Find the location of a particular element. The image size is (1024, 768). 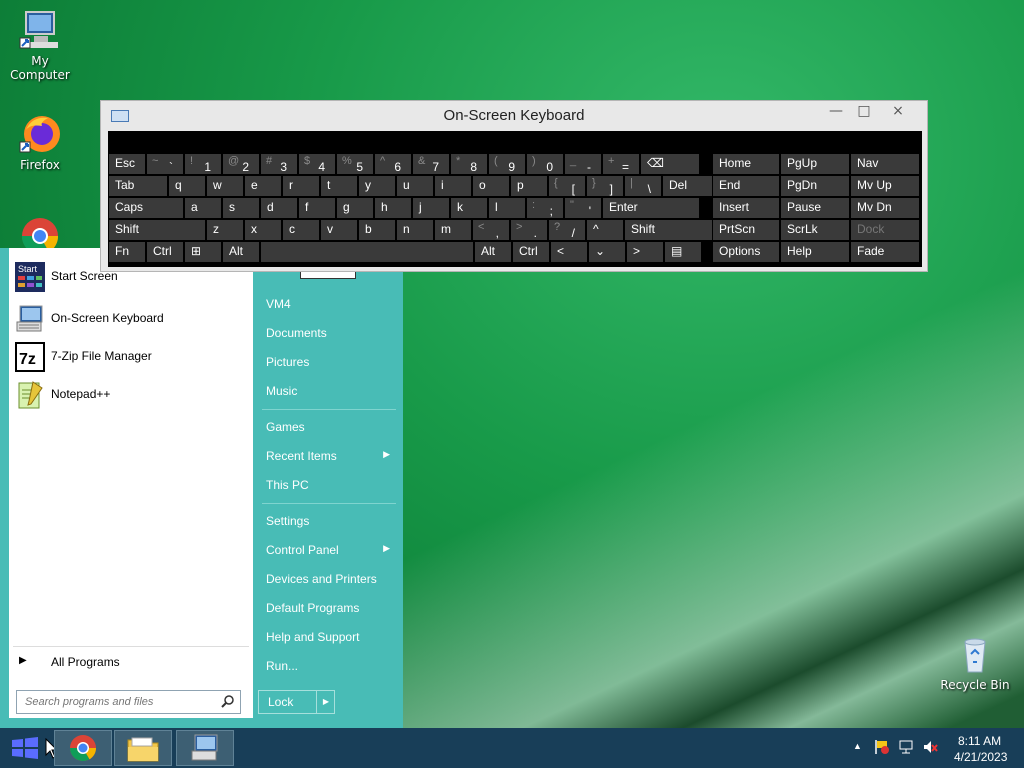

program-on-screen-keyboard: On-Screen Keyboard is located at coordinates (131, 319).